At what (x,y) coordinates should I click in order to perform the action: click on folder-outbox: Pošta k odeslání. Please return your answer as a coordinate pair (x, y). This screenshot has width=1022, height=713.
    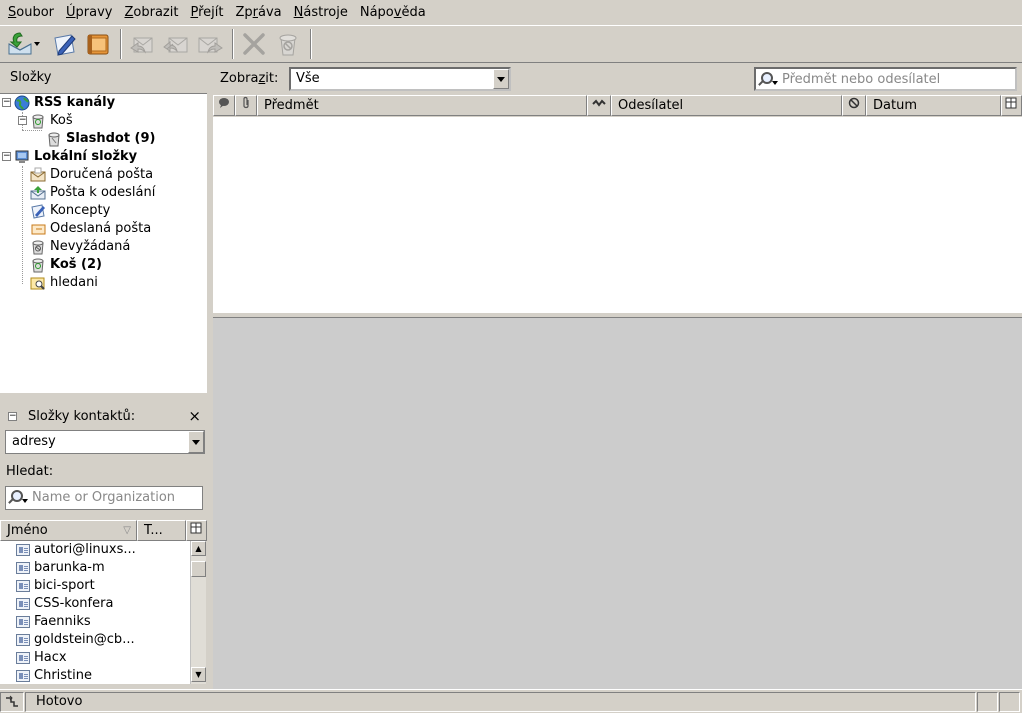
    Looking at the image, I should click on (92, 193).